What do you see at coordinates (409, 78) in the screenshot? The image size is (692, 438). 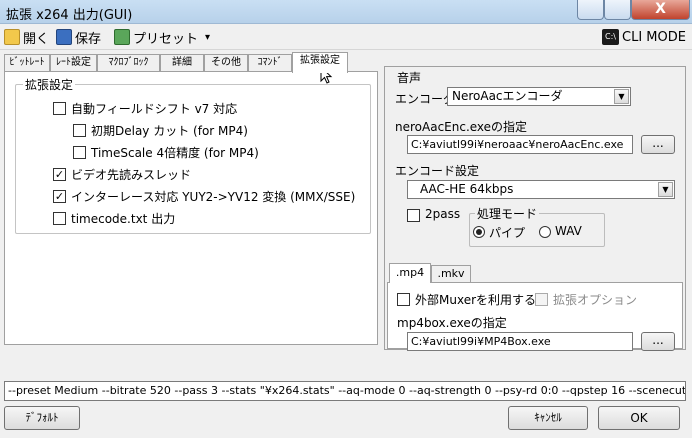 I see `audio-group-title: 音声` at bounding box center [409, 78].